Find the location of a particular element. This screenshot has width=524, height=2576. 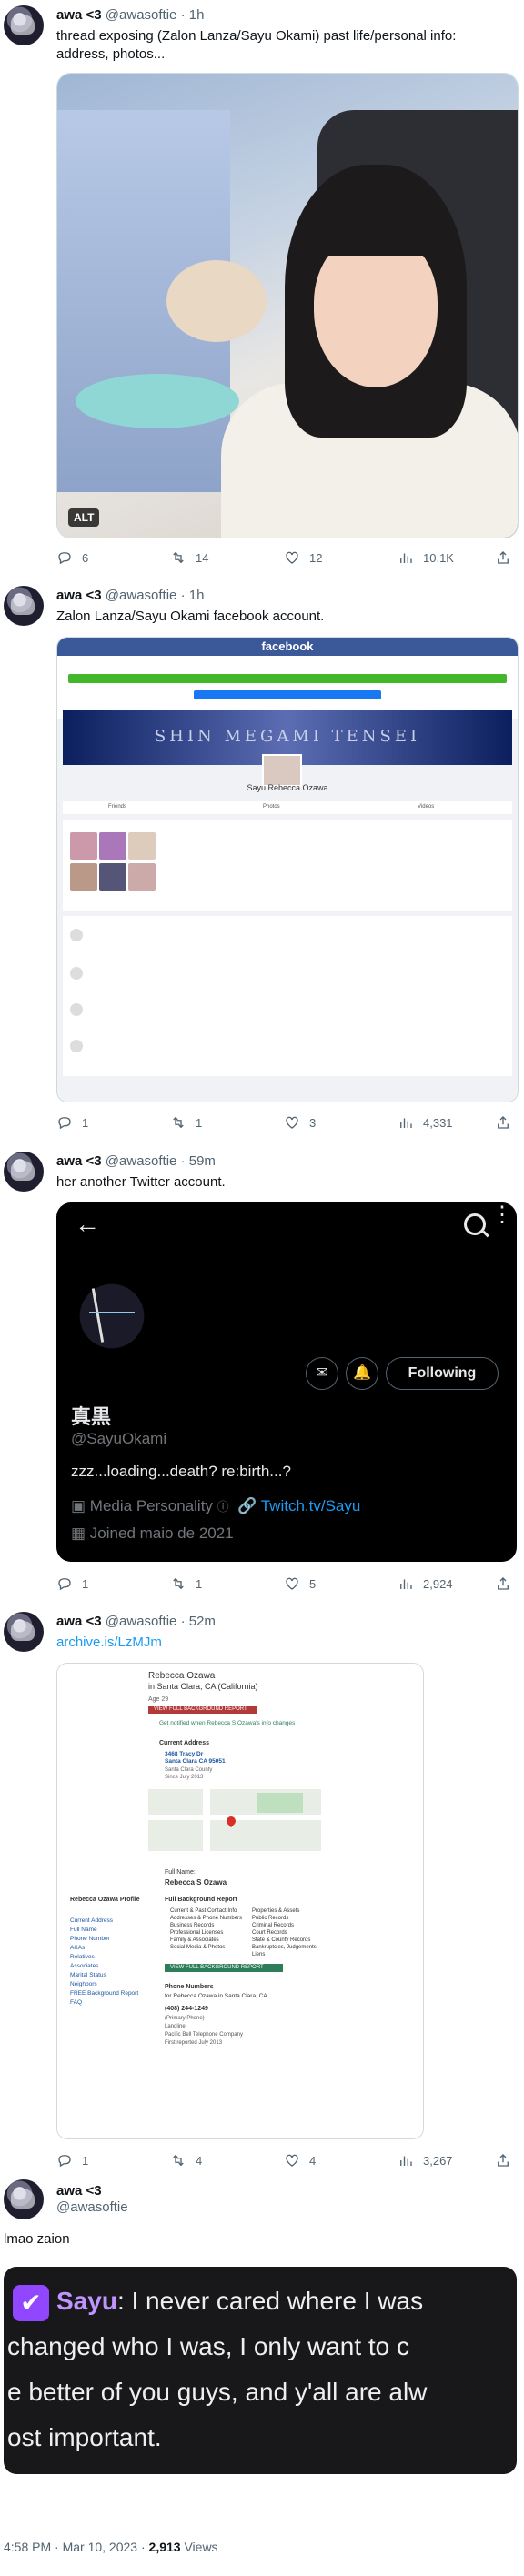

profile-link: Twitch.tv/Sayu is located at coordinates (310, 1505).